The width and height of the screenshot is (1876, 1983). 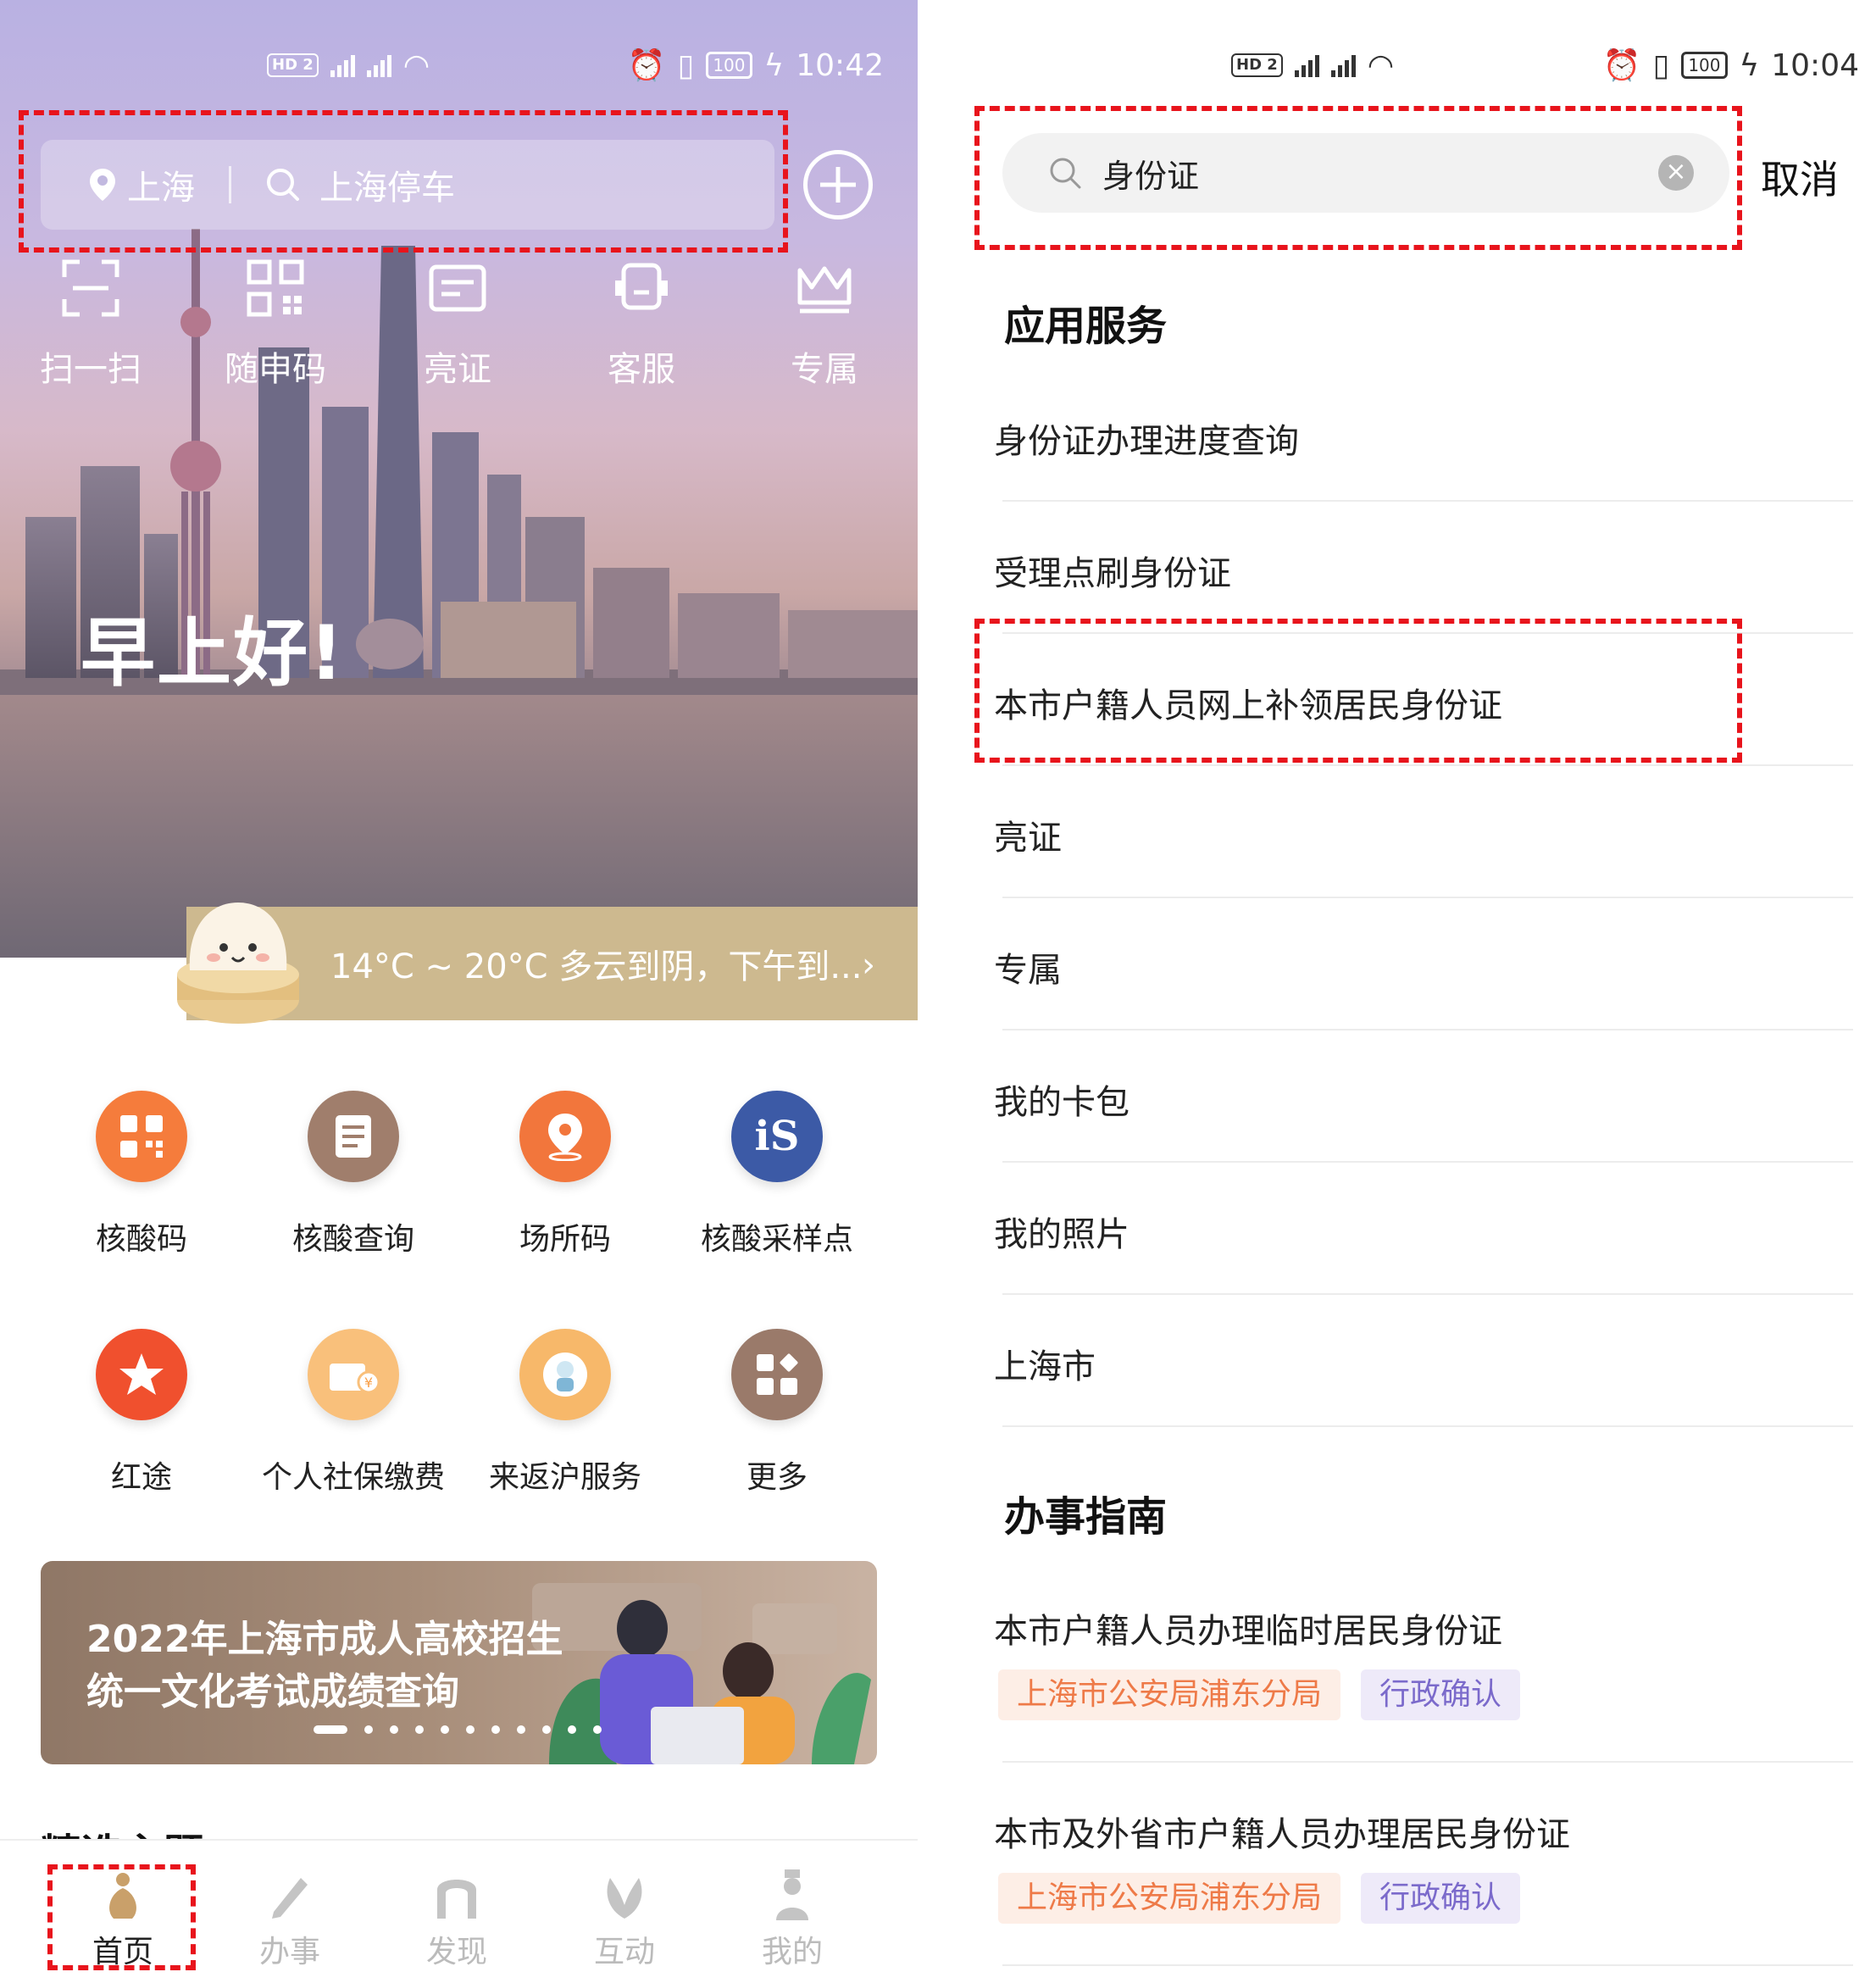 What do you see at coordinates (868, 965) in the screenshot?
I see `chevron-right-icon: ›` at bounding box center [868, 965].